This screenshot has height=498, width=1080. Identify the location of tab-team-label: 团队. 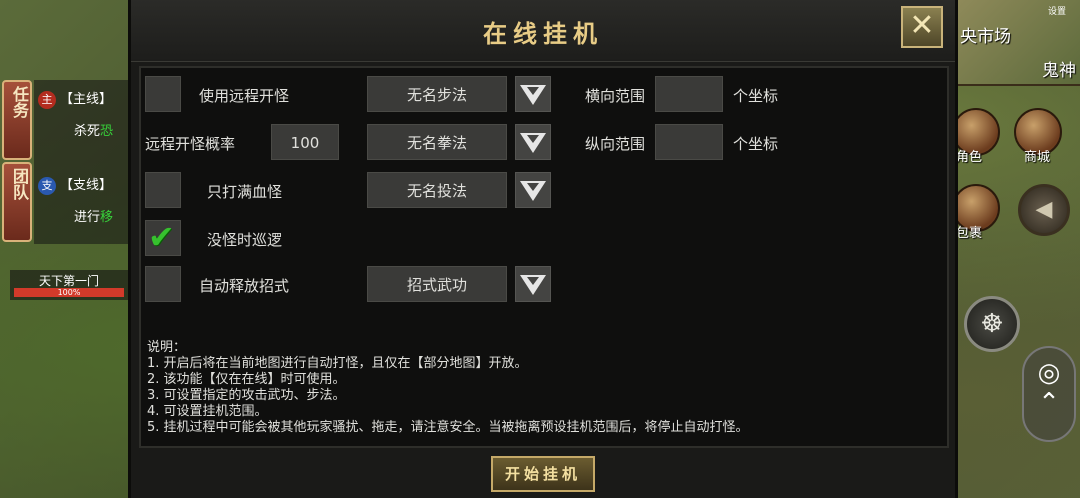
(19, 184).